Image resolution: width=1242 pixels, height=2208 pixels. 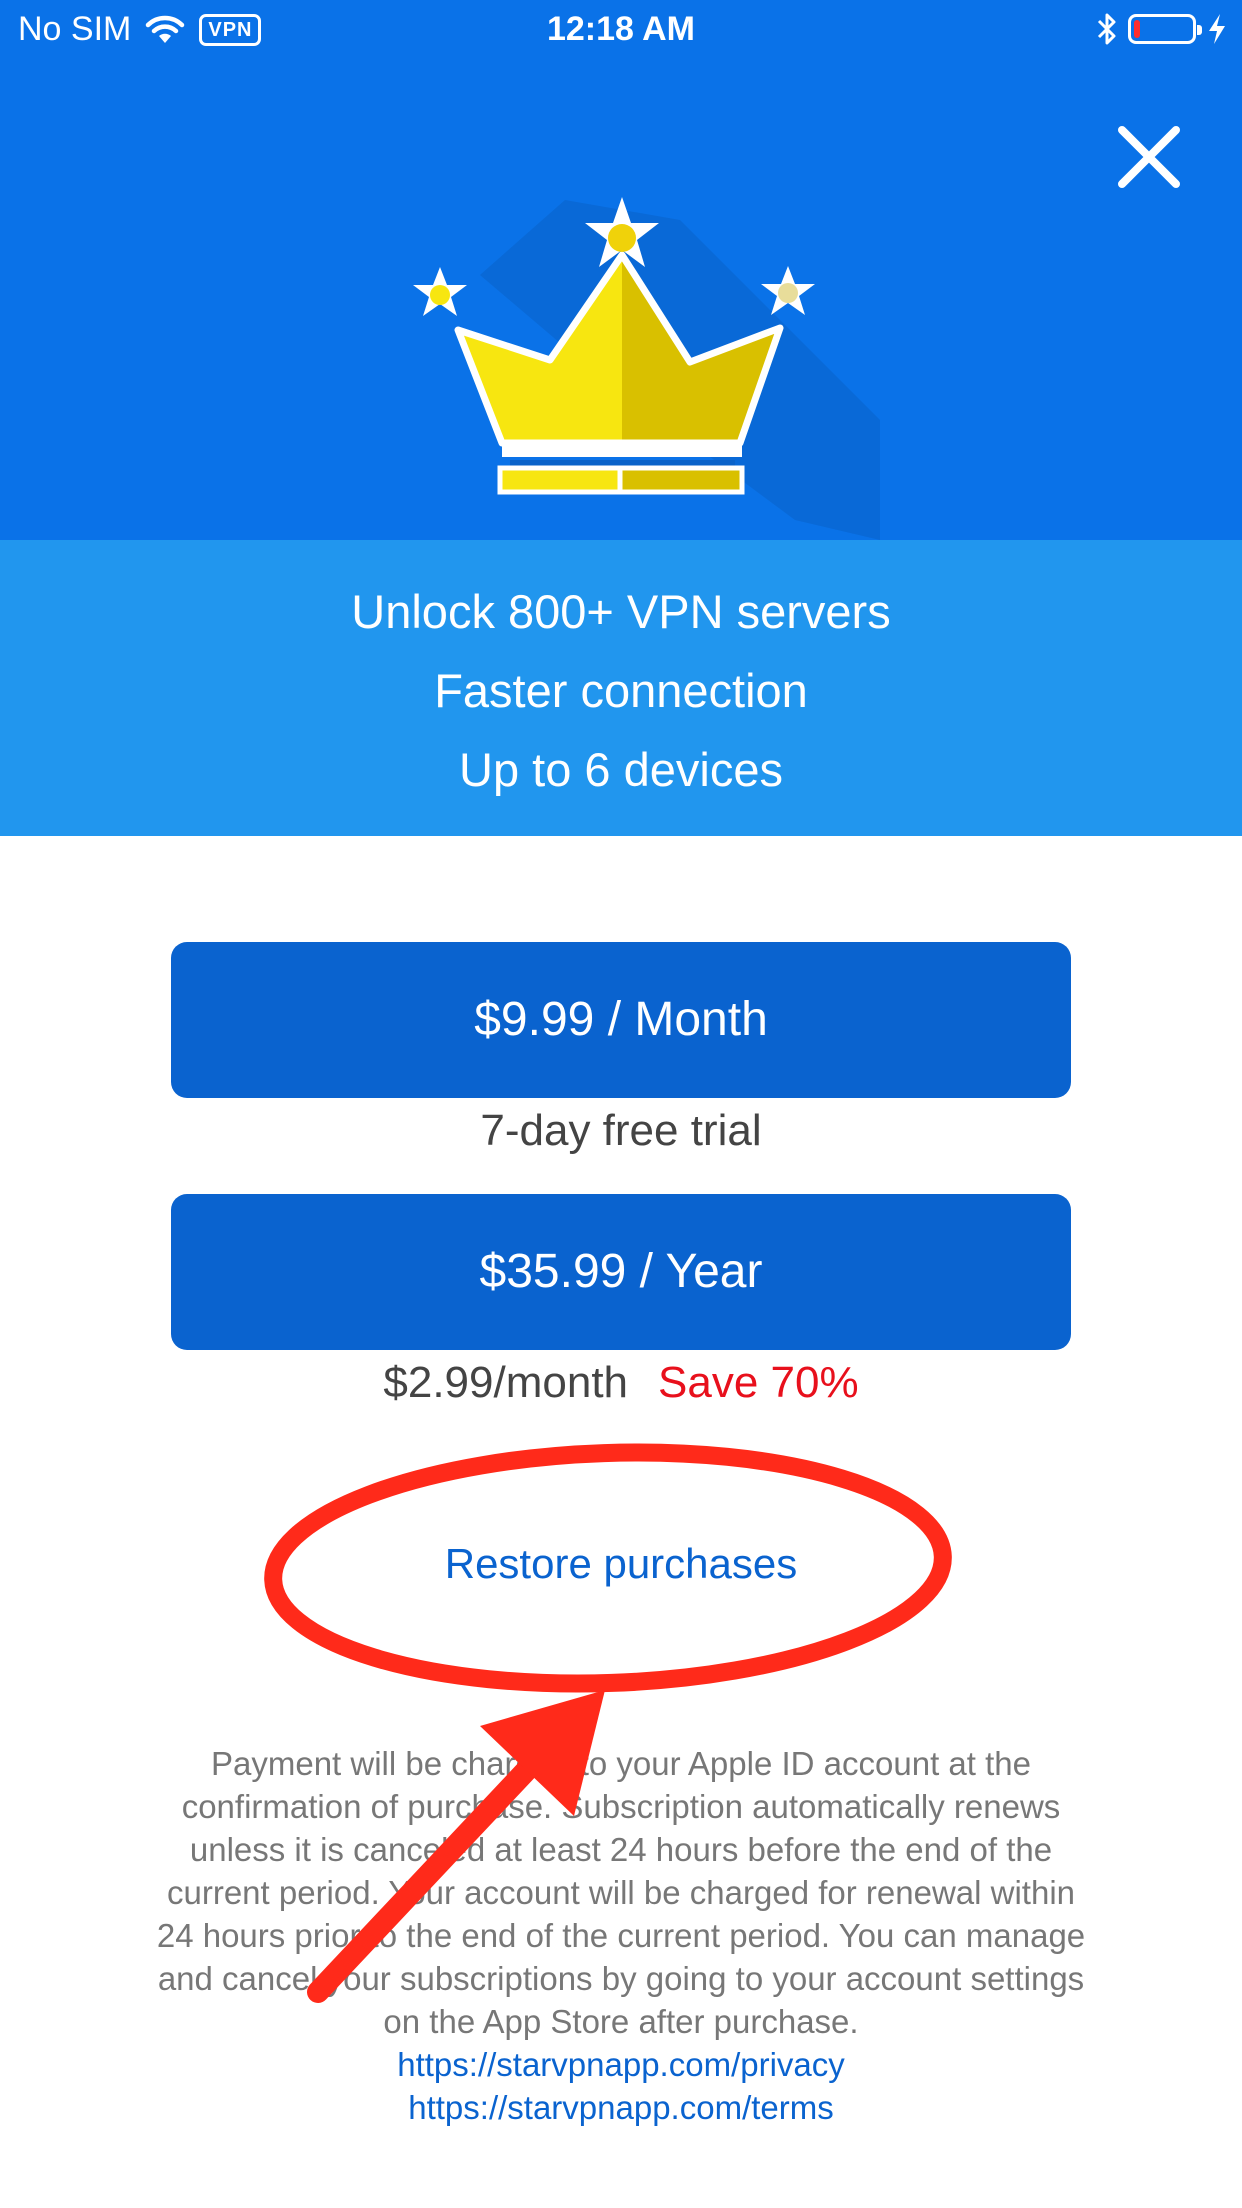 I want to click on close-icon, so click(x=1149, y=157).